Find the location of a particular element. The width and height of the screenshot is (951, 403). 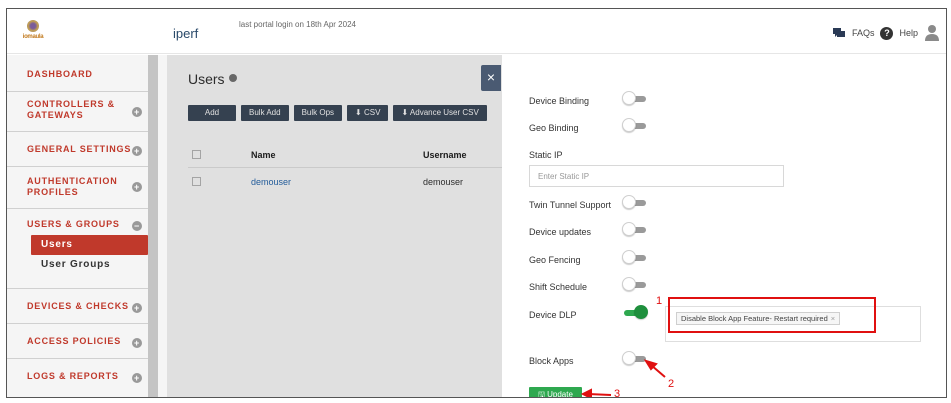

sidebar-item-authentication-profiles: AUTHENTICATION PROFILES + is located at coordinates (77, 188).